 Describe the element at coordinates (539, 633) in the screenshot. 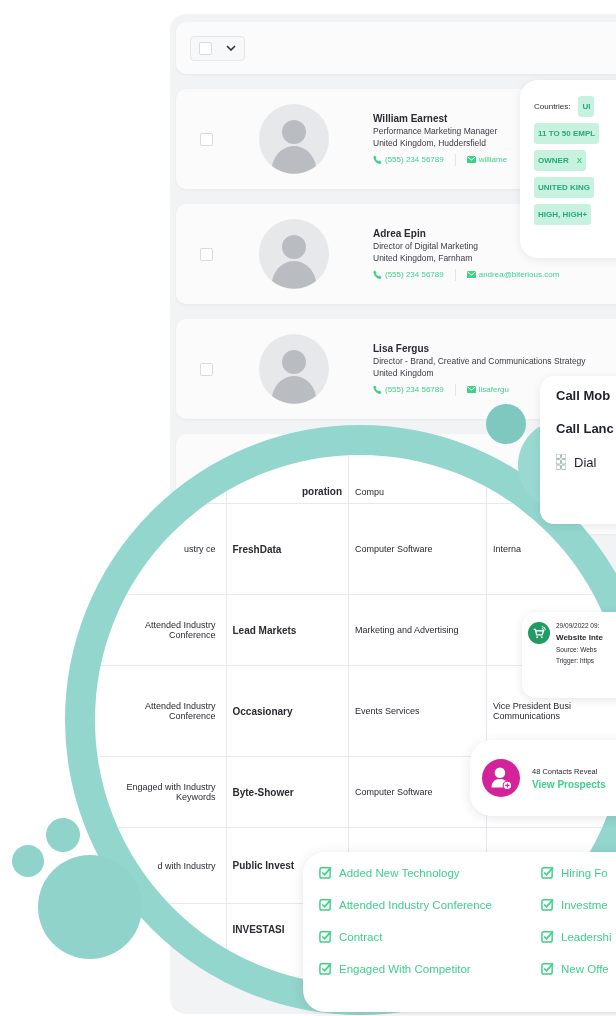

I see `cart-icon` at that location.